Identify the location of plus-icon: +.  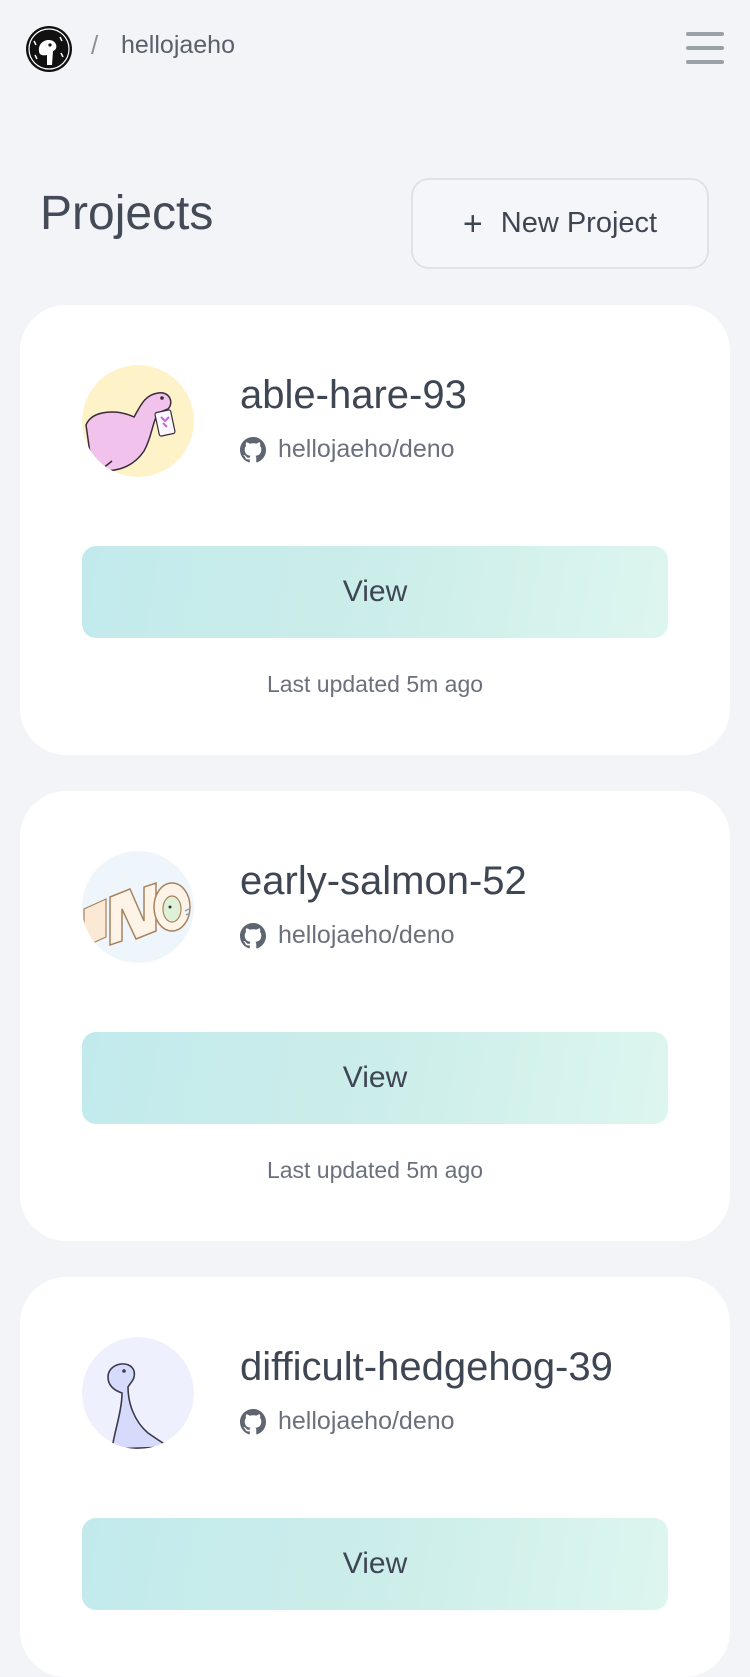
(472, 223).